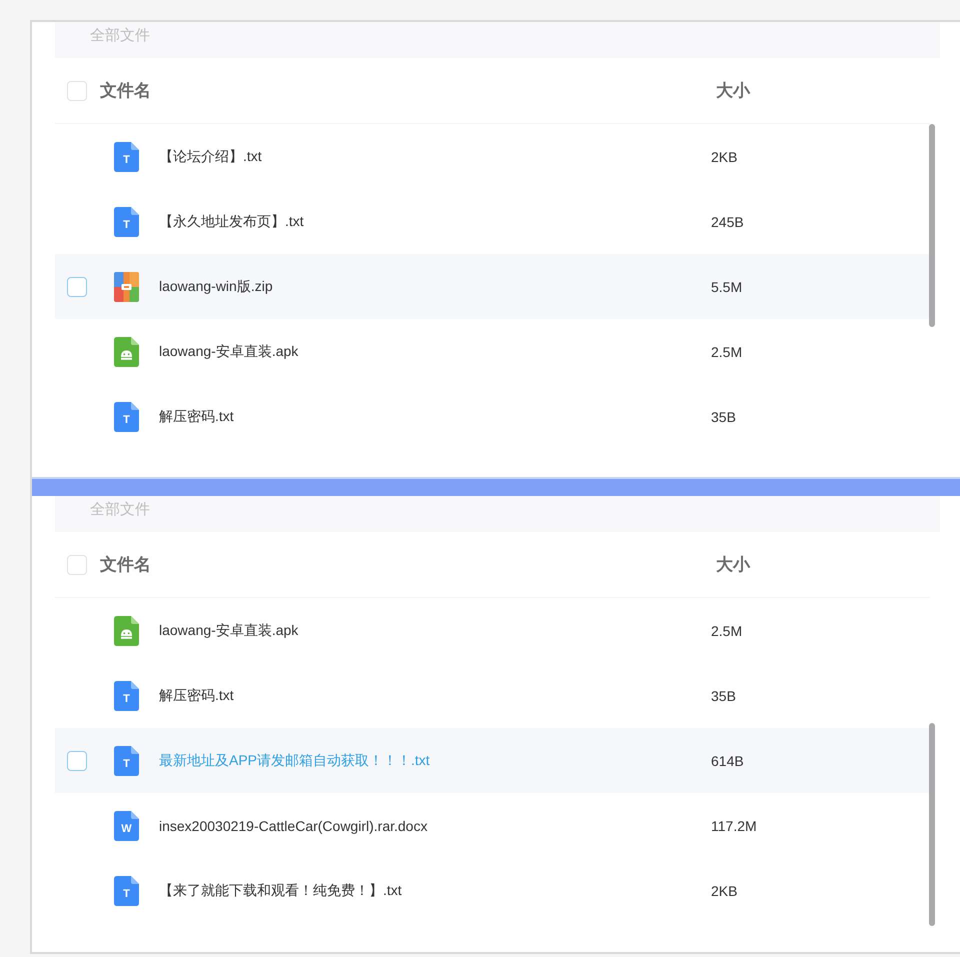 This screenshot has height=957, width=960. Describe the element at coordinates (435, 221) in the screenshot. I see `file-name: 【永久地址发布页】.txt` at that location.